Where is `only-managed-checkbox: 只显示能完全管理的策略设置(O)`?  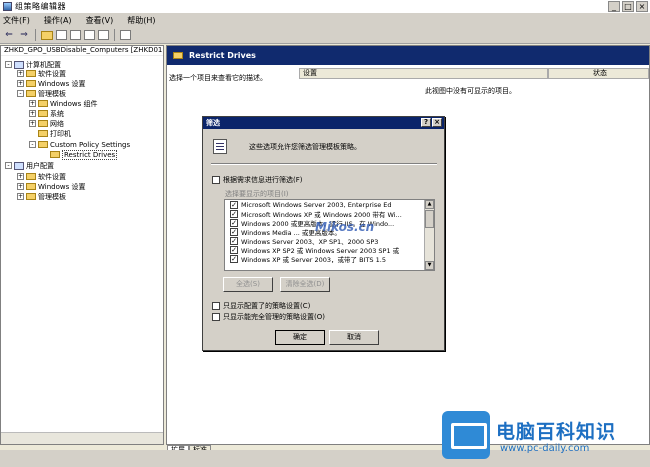
only-managed-checkbox: 只显示能完全管理的策略设置(O) is located at coordinates (268, 317).